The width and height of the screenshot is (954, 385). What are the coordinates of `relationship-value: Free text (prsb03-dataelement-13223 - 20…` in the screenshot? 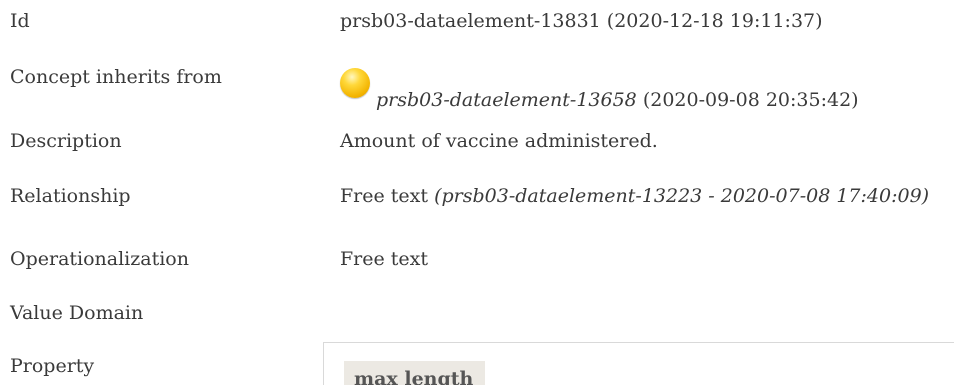 It's located at (634, 196).